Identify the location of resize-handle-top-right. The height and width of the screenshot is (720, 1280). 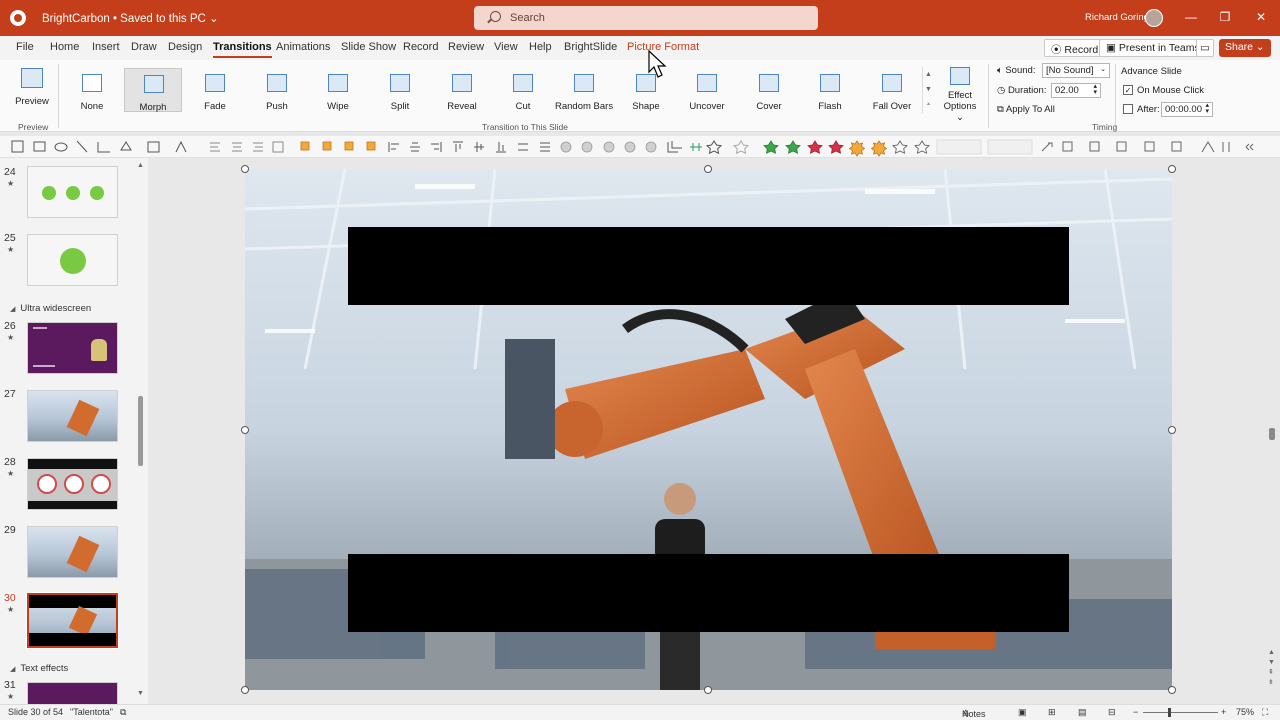
(1172, 169).